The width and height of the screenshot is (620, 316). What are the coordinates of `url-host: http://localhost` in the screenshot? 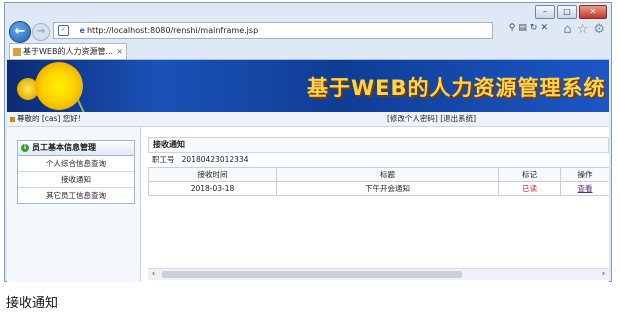 It's located at (117, 30).